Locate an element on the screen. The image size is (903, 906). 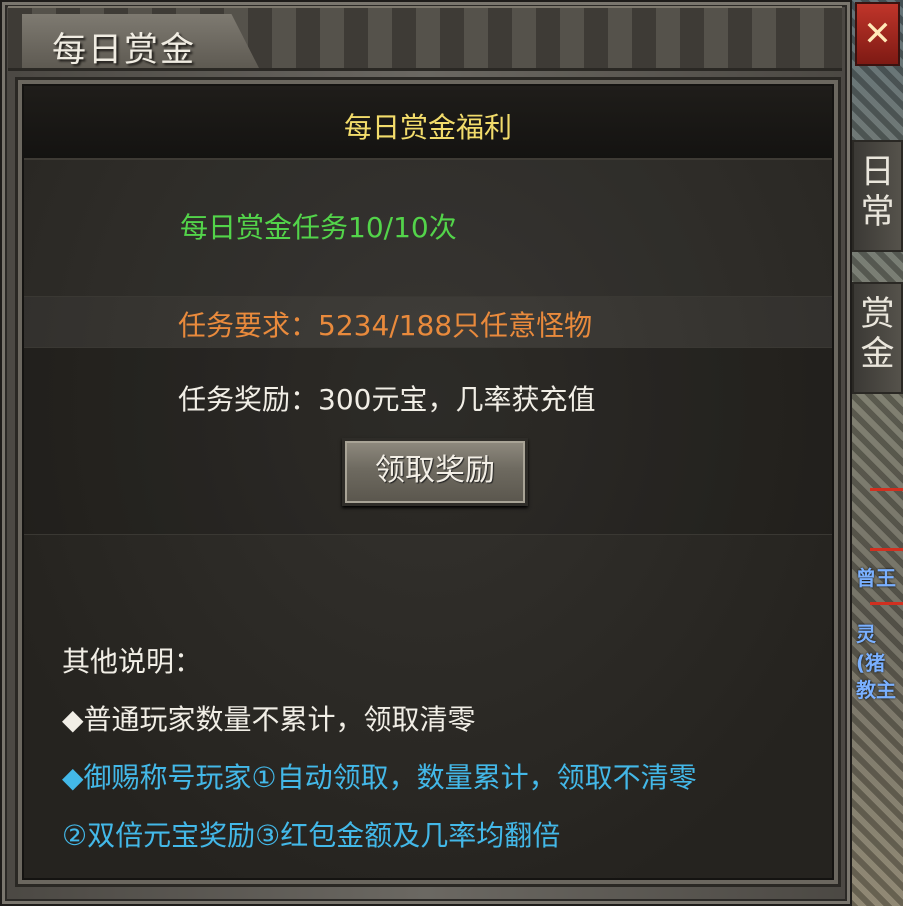
task-count-text: 每日赏金任务10/10次 is located at coordinates (318, 227).